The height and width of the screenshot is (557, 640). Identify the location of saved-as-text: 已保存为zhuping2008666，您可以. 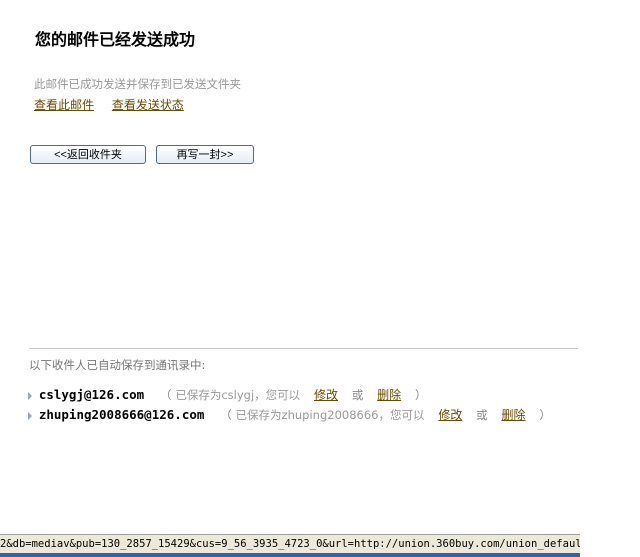
(330, 415).